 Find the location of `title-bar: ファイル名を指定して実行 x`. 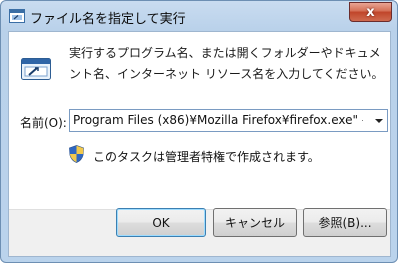

title-bar: ファイル名を指定して実行 x is located at coordinates (199, 16).